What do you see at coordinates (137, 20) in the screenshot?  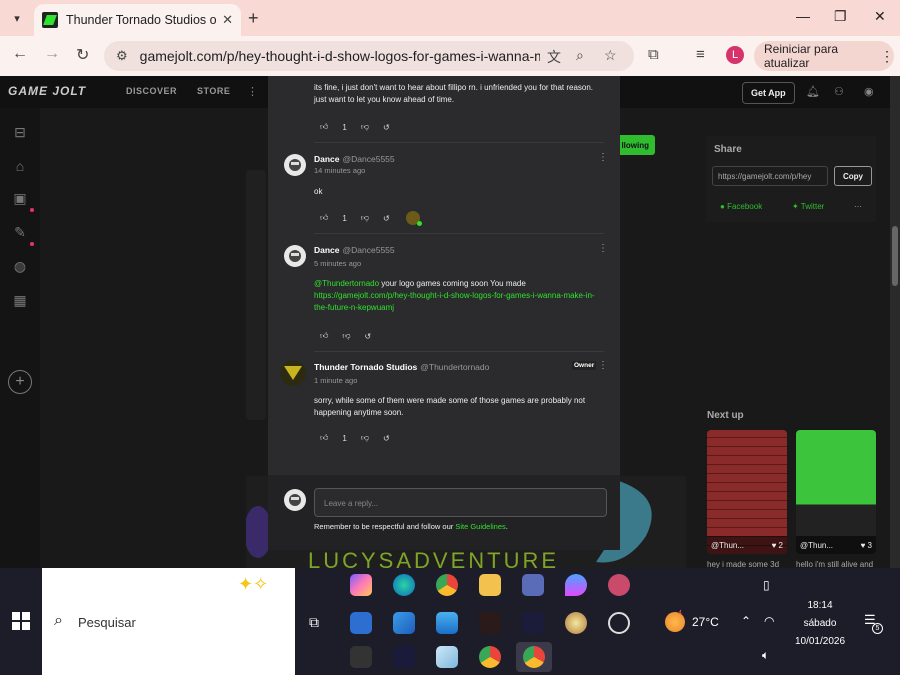 I see `browser-tab: Thunder Tornado Studios on Ga ✕` at bounding box center [137, 20].